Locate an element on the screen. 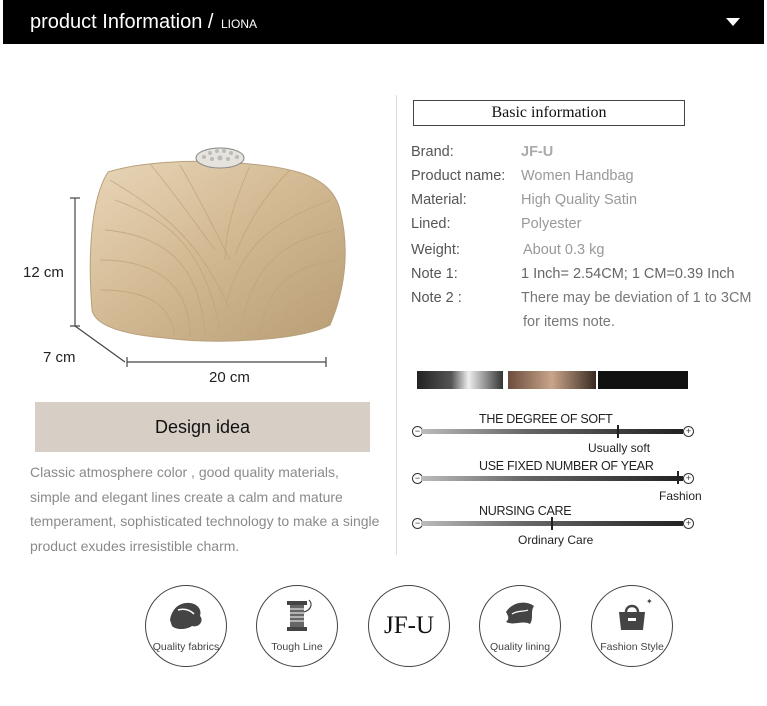 The image size is (767, 706). info-value-note2: There may be deviation of 1 to 3CM is located at coordinates (636, 298).